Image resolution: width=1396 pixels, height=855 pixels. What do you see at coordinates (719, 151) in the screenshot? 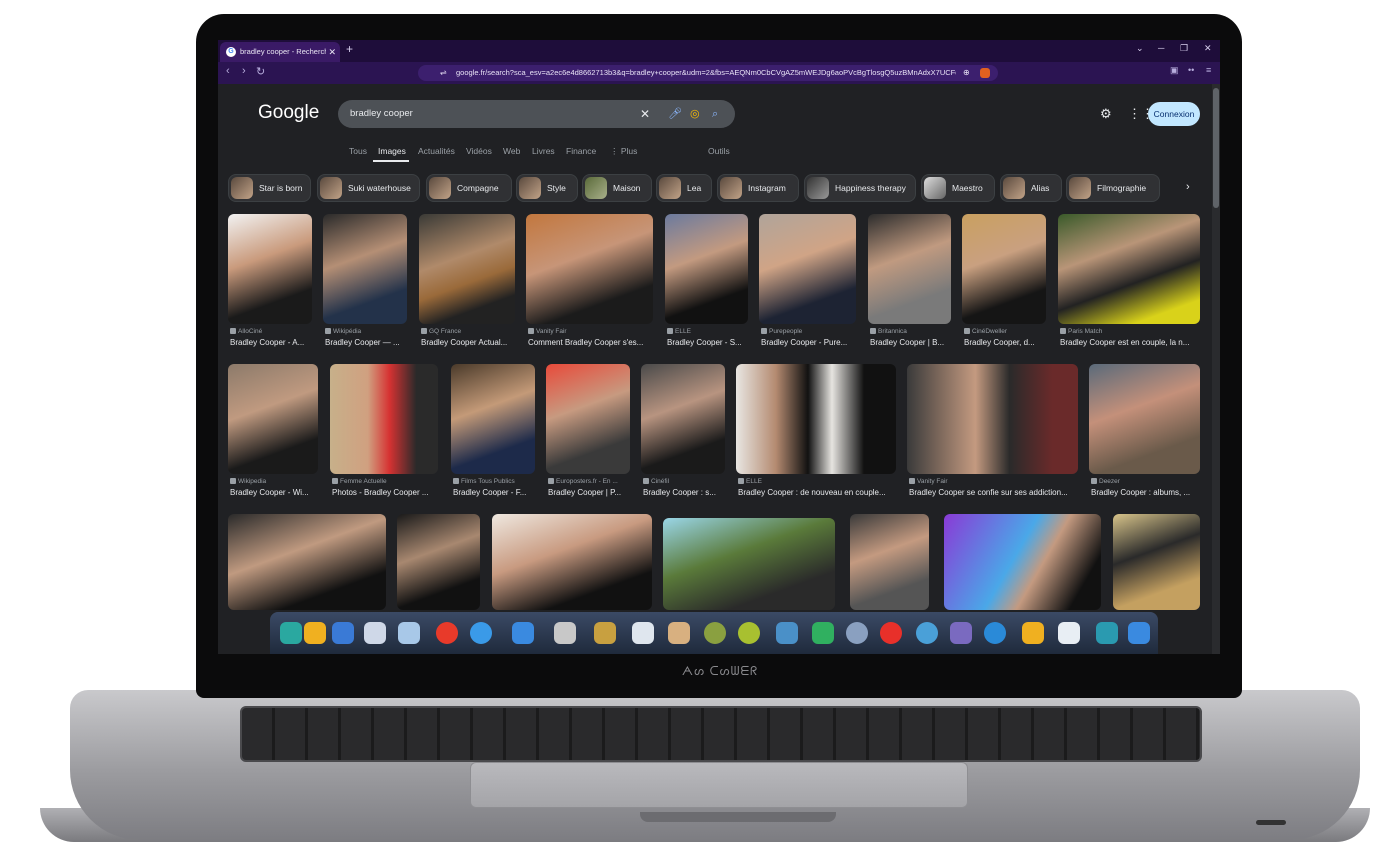
I see `tools-button: Outils` at bounding box center [719, 151].